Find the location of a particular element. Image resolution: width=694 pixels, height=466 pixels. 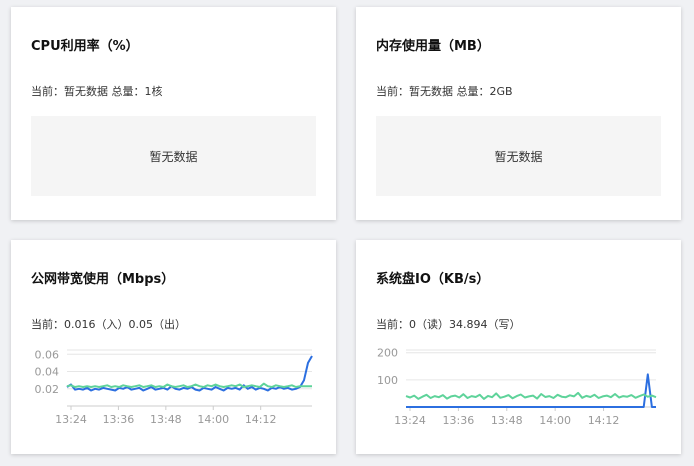

cpu-current-value: 当前：暂无数据 总量：1核 is located at coordinates (97, 91).